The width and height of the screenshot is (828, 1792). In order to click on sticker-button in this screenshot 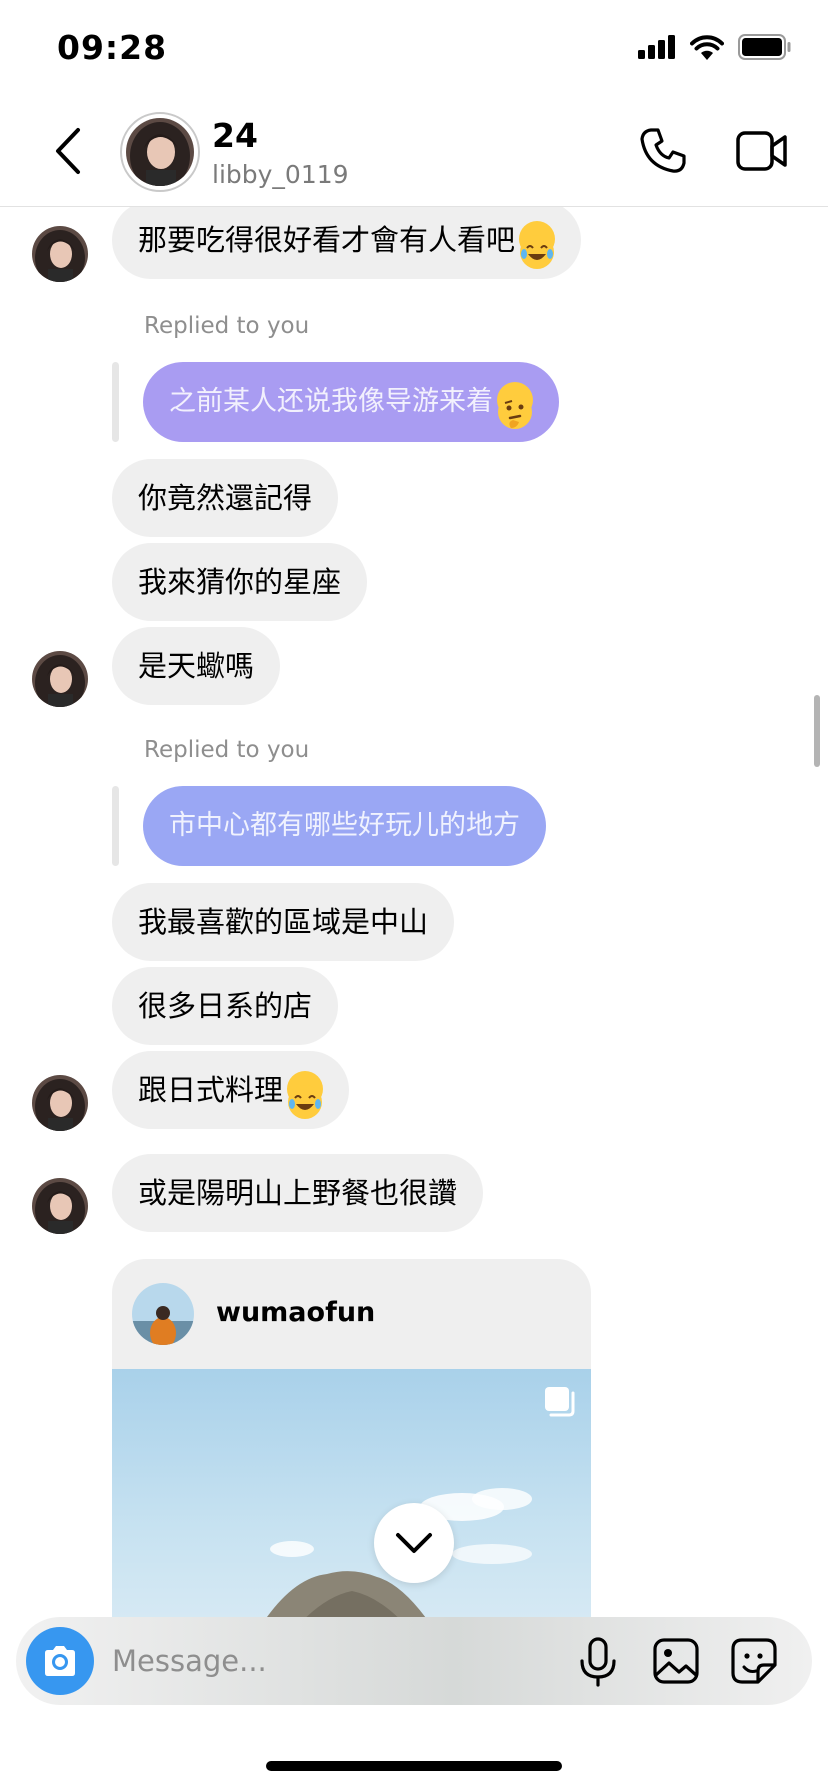, I will do `click(754, 1661)`.